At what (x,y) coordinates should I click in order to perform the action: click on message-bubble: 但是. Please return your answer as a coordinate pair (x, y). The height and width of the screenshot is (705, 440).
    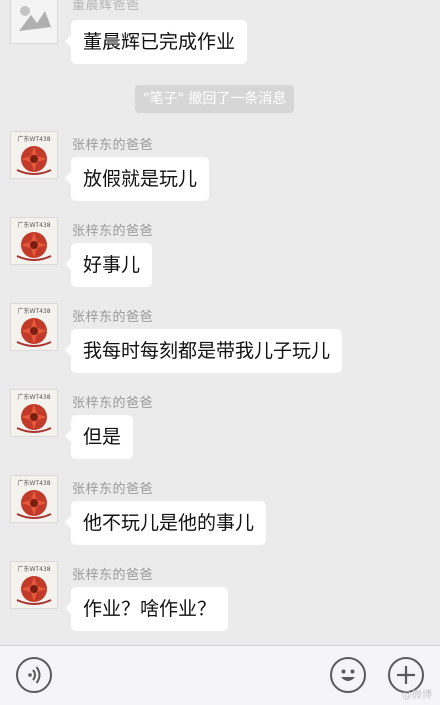
    Looking at the image, I should click on (99, 437).